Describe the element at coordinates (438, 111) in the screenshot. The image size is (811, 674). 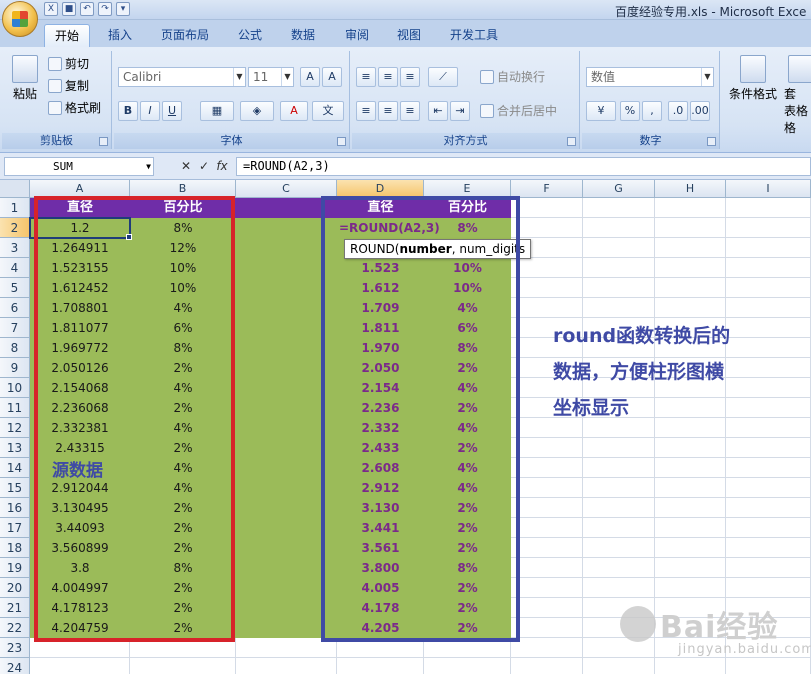
I see `decrease-indent-button: ⇤` at that location.